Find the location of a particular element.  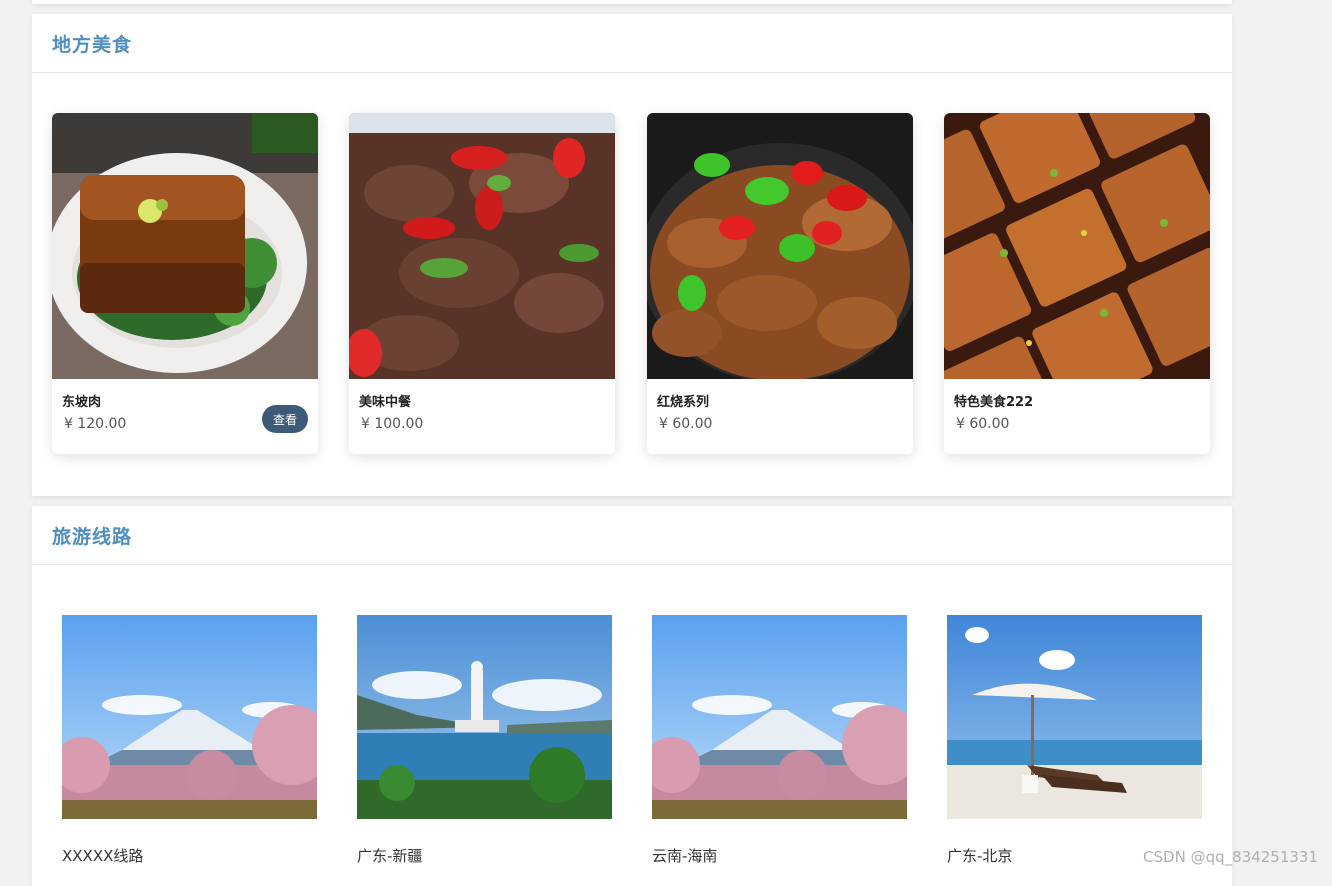

food-card: 美味中餐 ¥ 100.00 is located at coordinates (482, 283).